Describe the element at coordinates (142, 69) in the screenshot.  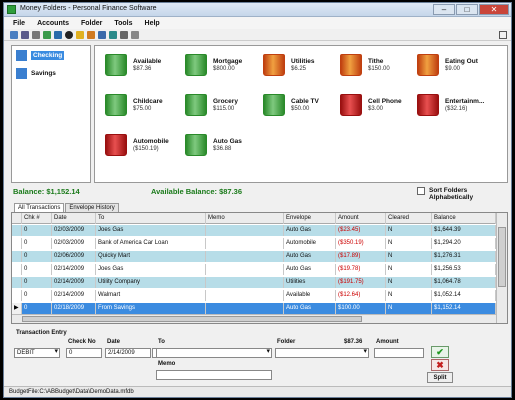
I see `folder-amount: $87.36` at that location.